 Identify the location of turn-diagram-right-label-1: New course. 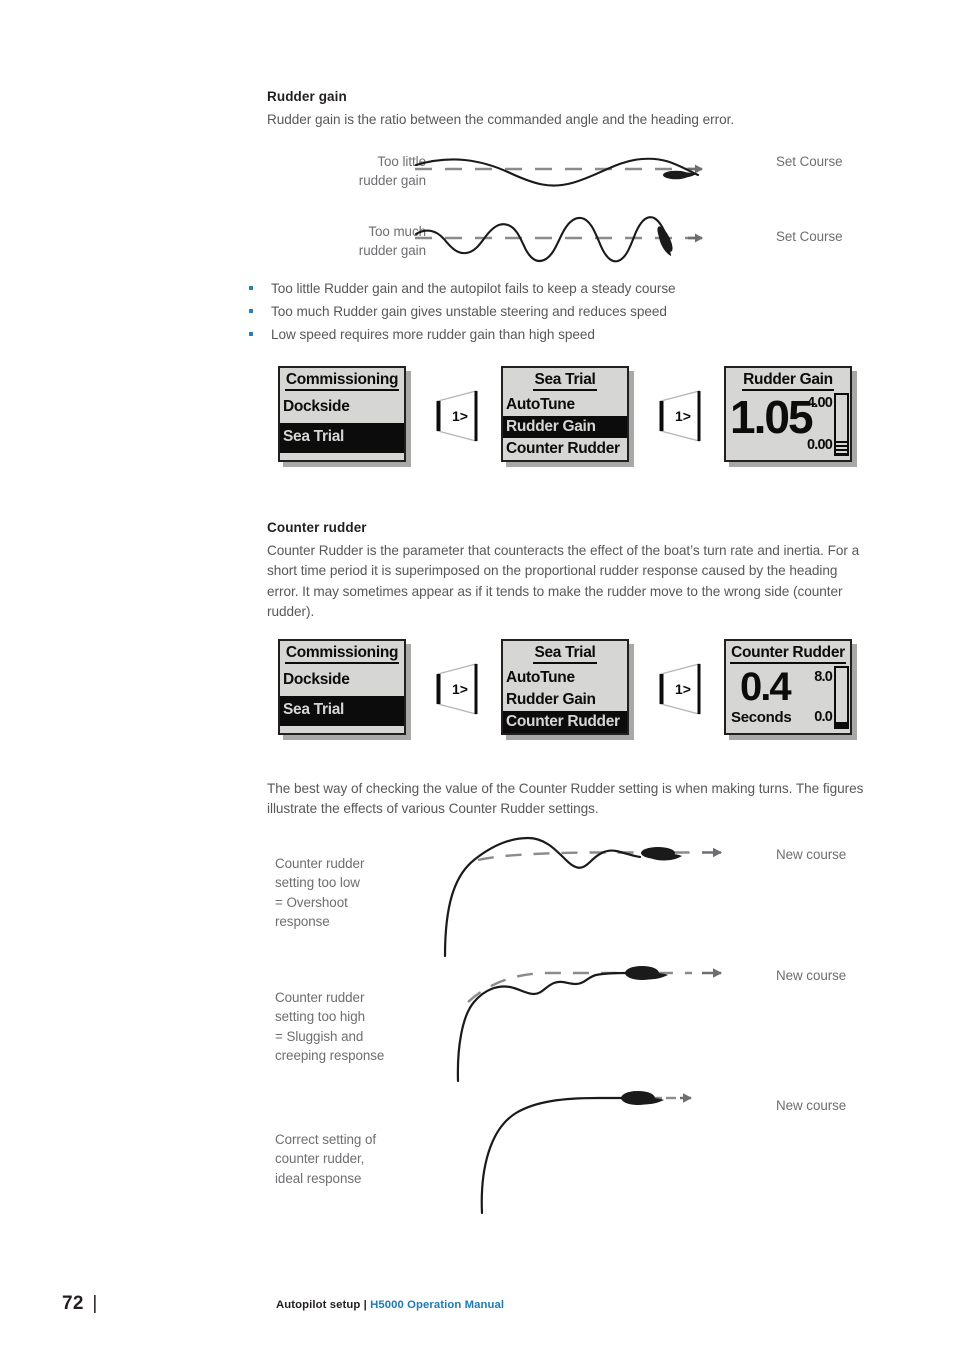
(811, 854).